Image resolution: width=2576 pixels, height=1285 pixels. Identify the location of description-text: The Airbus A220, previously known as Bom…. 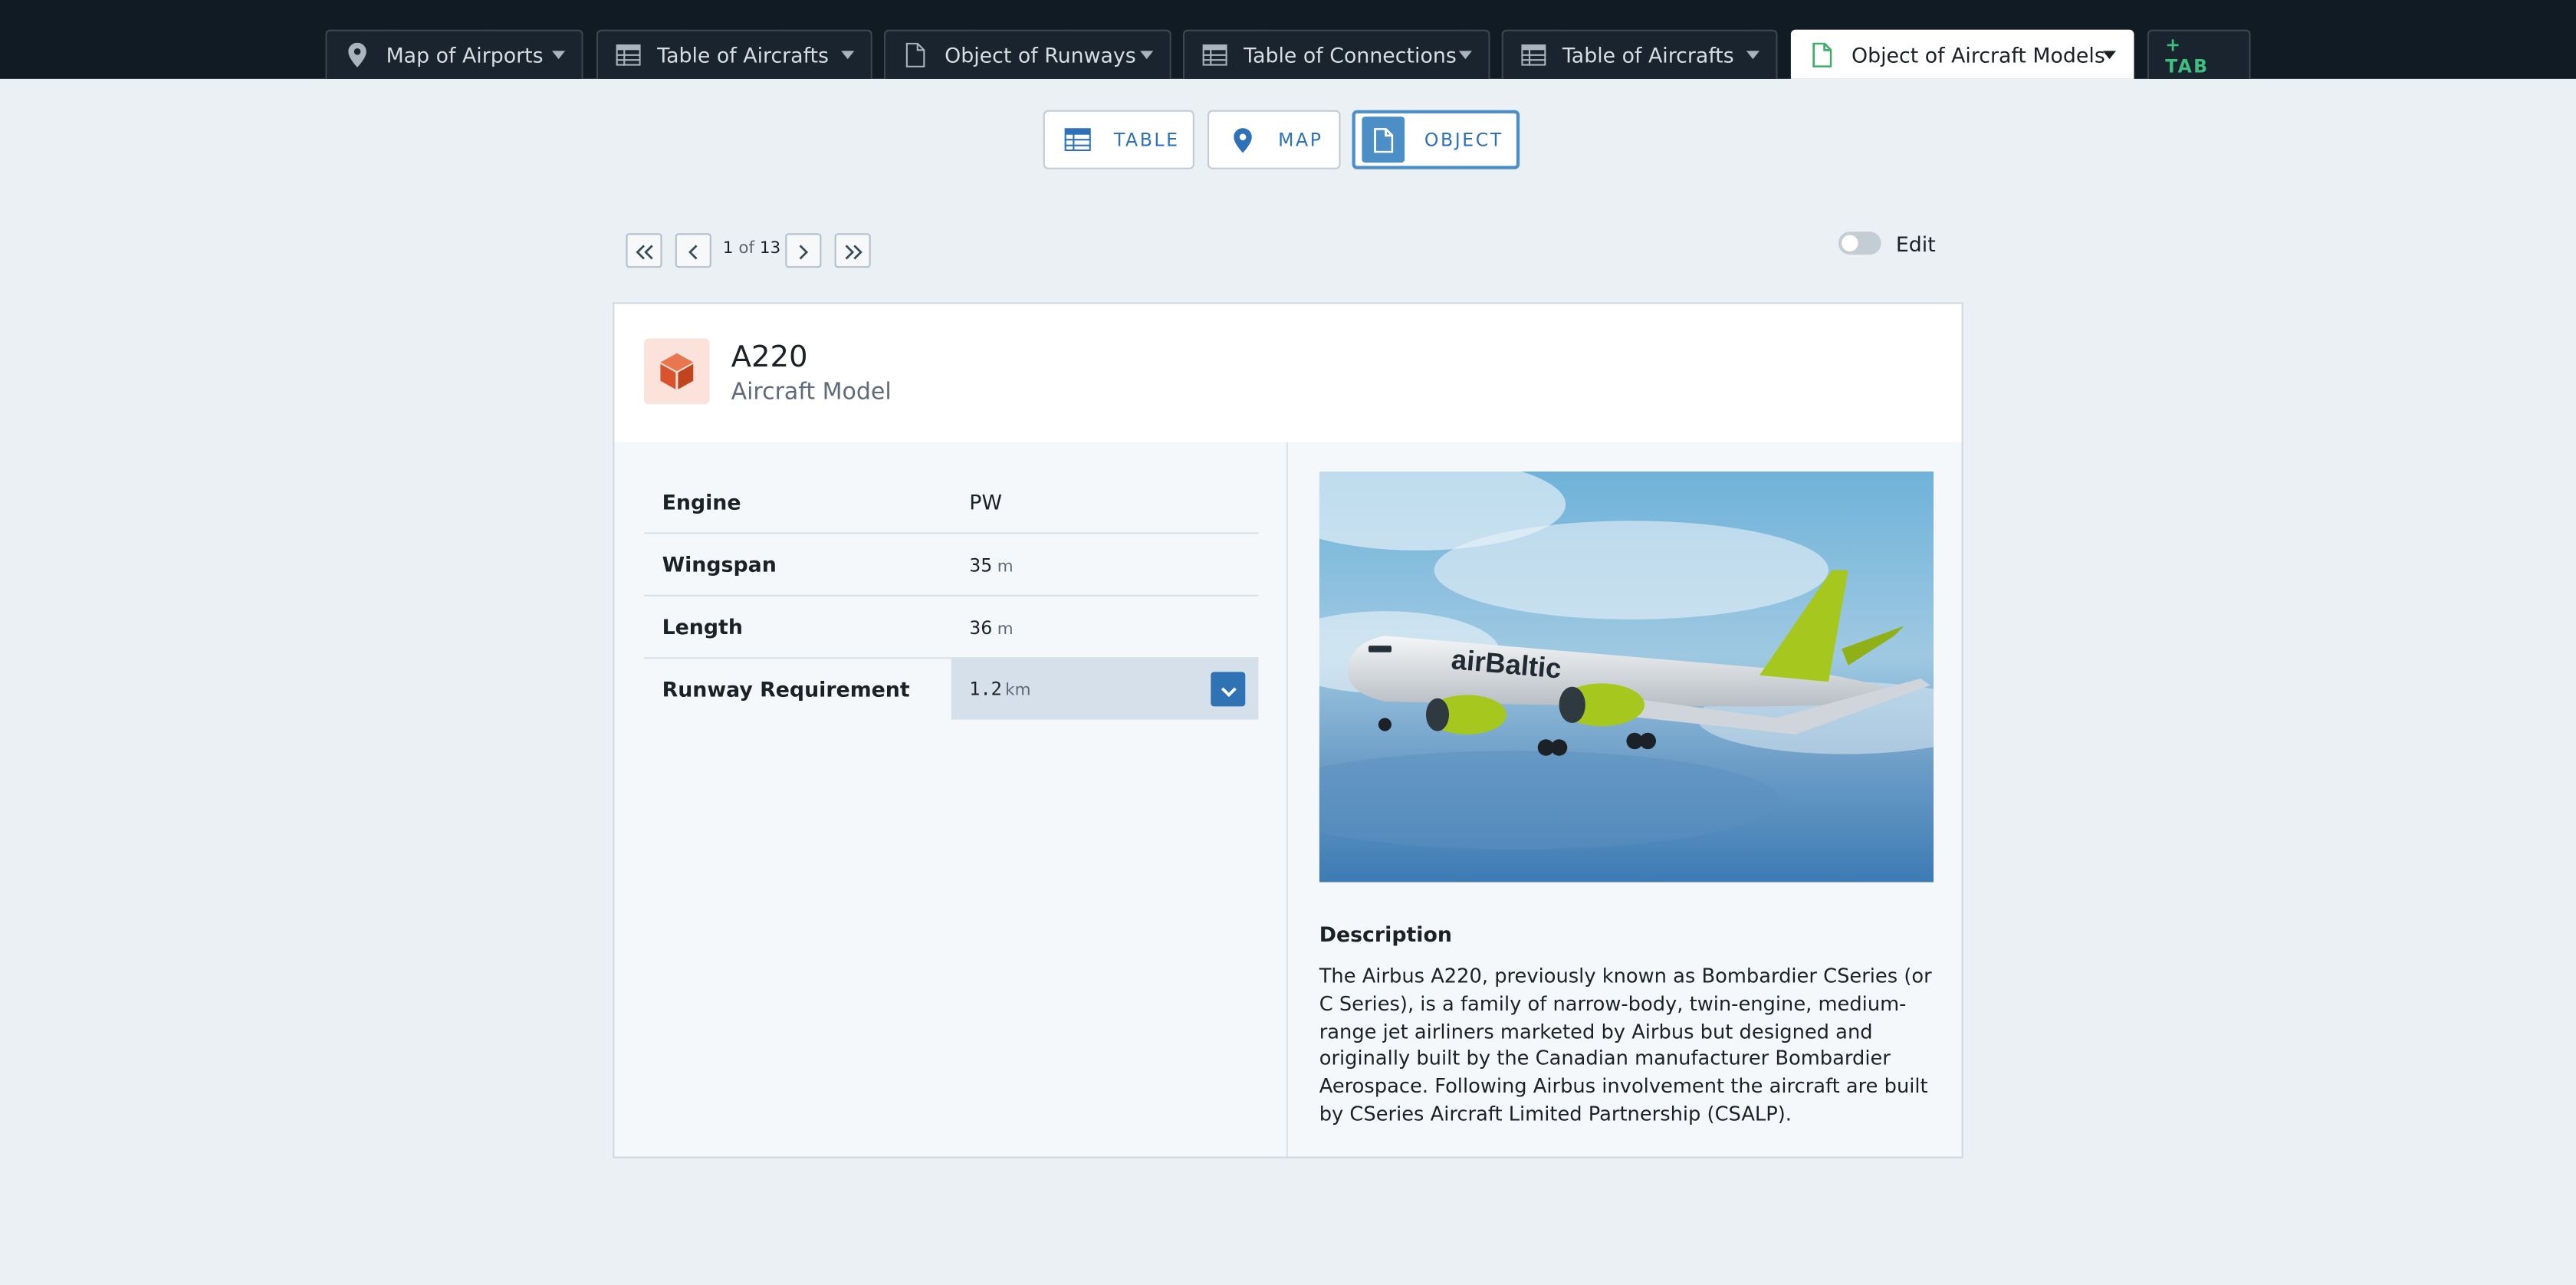
(1626, 1045).